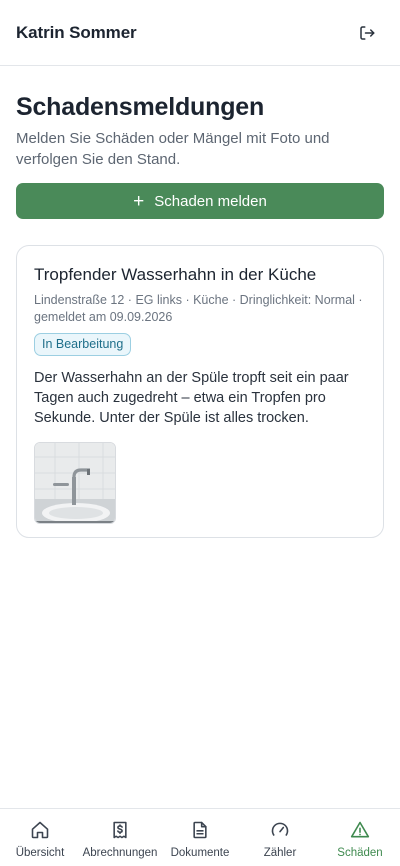  Describe the element at coordinates (200, 830) in the screenshot. I see `document-icon` at that location.